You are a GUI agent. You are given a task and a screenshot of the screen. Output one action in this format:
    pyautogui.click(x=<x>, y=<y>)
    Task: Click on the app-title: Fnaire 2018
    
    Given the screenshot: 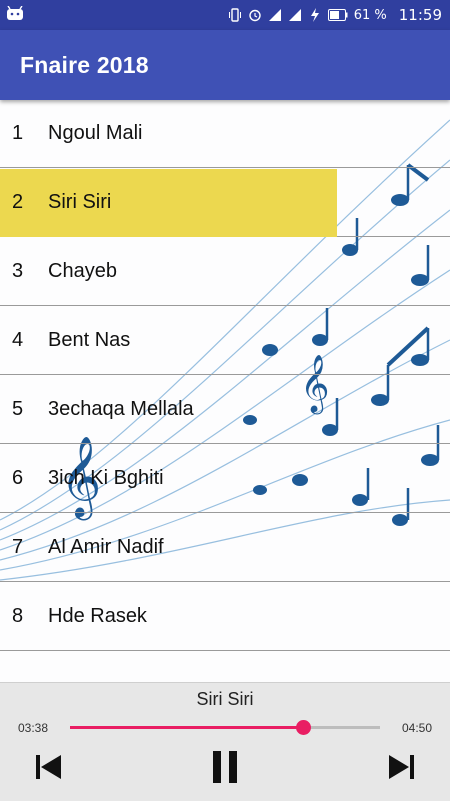 What is the action you would take?
    pyautogui.click(x=84, y=65)
    